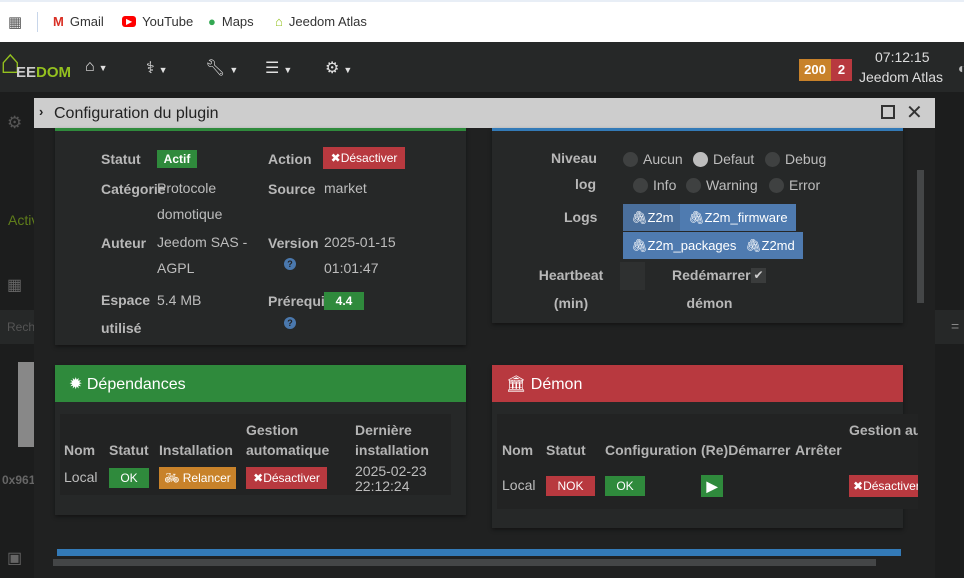  I want to click on settings-menu: ⚙ ▼, so click(338, 68).